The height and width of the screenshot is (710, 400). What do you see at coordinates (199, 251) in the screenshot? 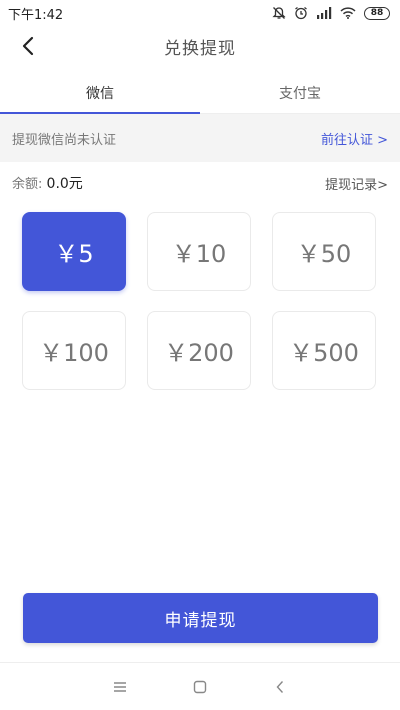
I see `amount-option-10: ￥10` at bounding box center [199, 251].